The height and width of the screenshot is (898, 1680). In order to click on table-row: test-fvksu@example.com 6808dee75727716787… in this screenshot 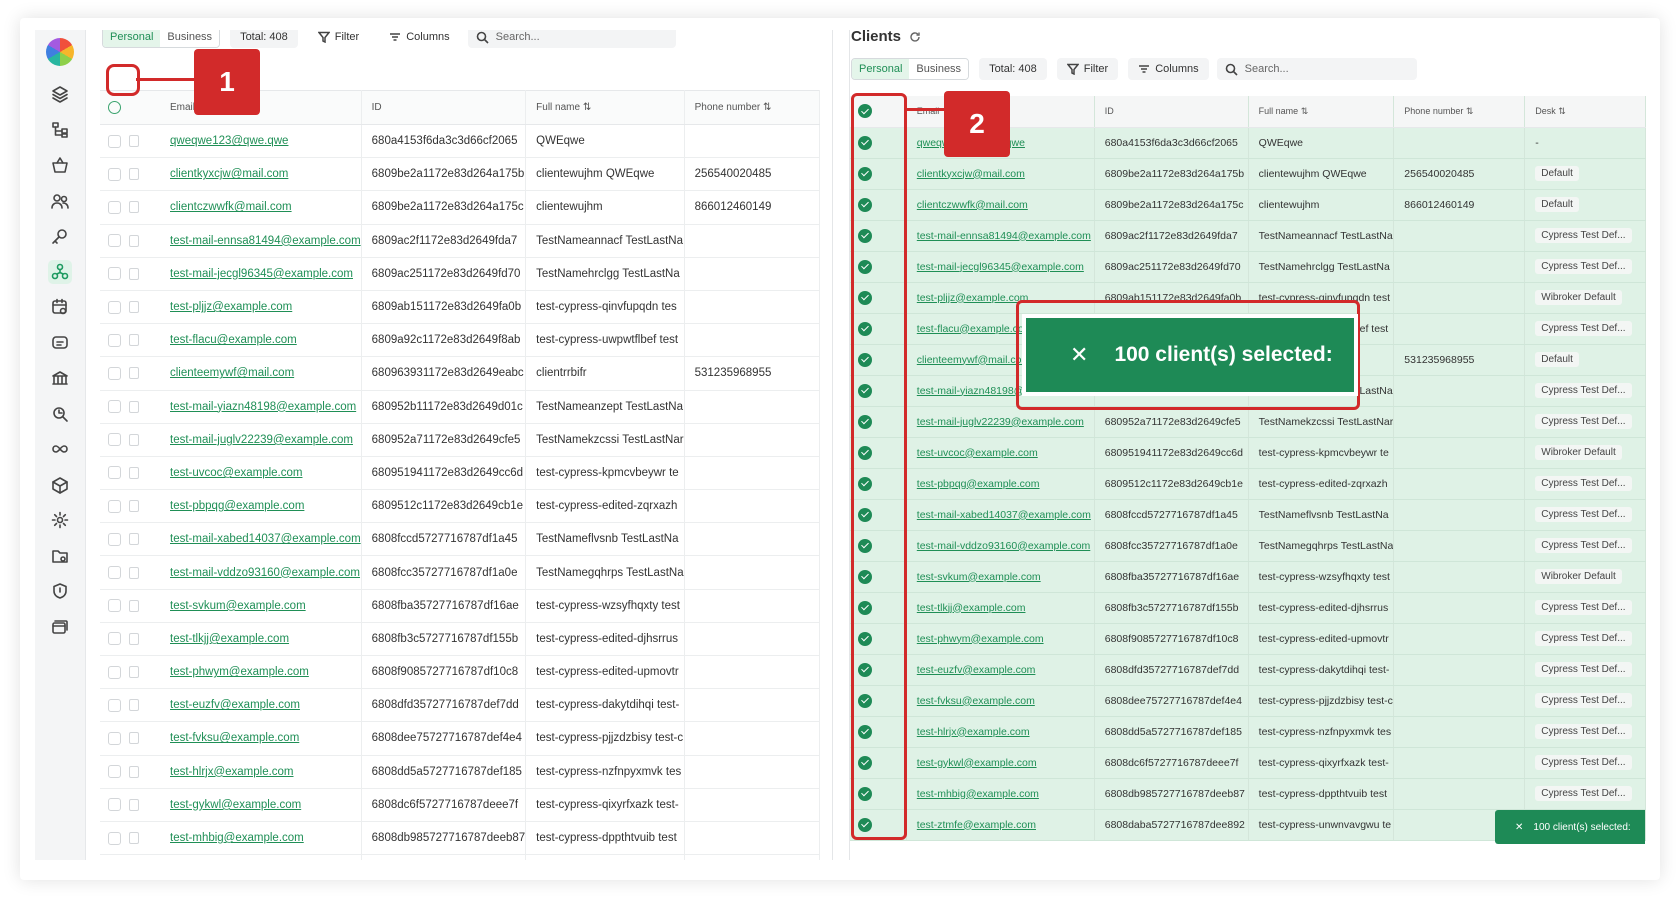, I will do `click(460, 738)`.